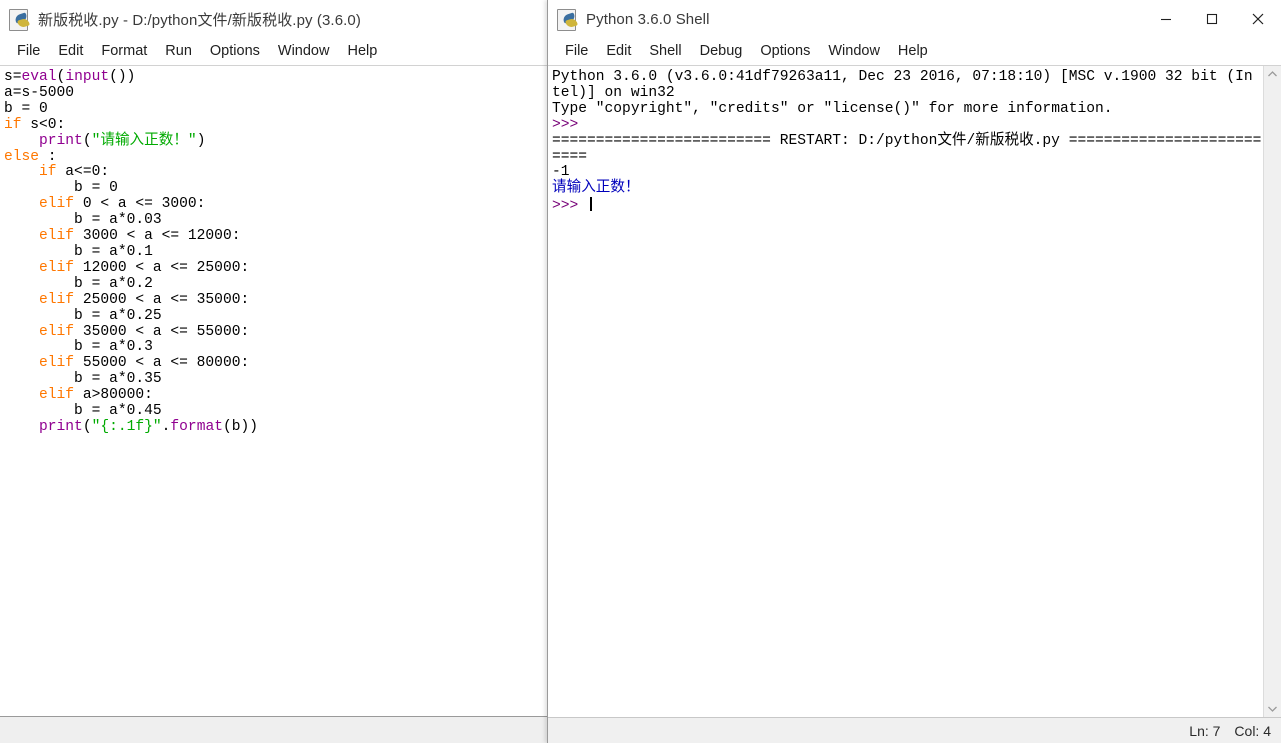 This screenshot has width=1281, height=743. I want to click on editor-menu-run: Run, so click(178, 51).